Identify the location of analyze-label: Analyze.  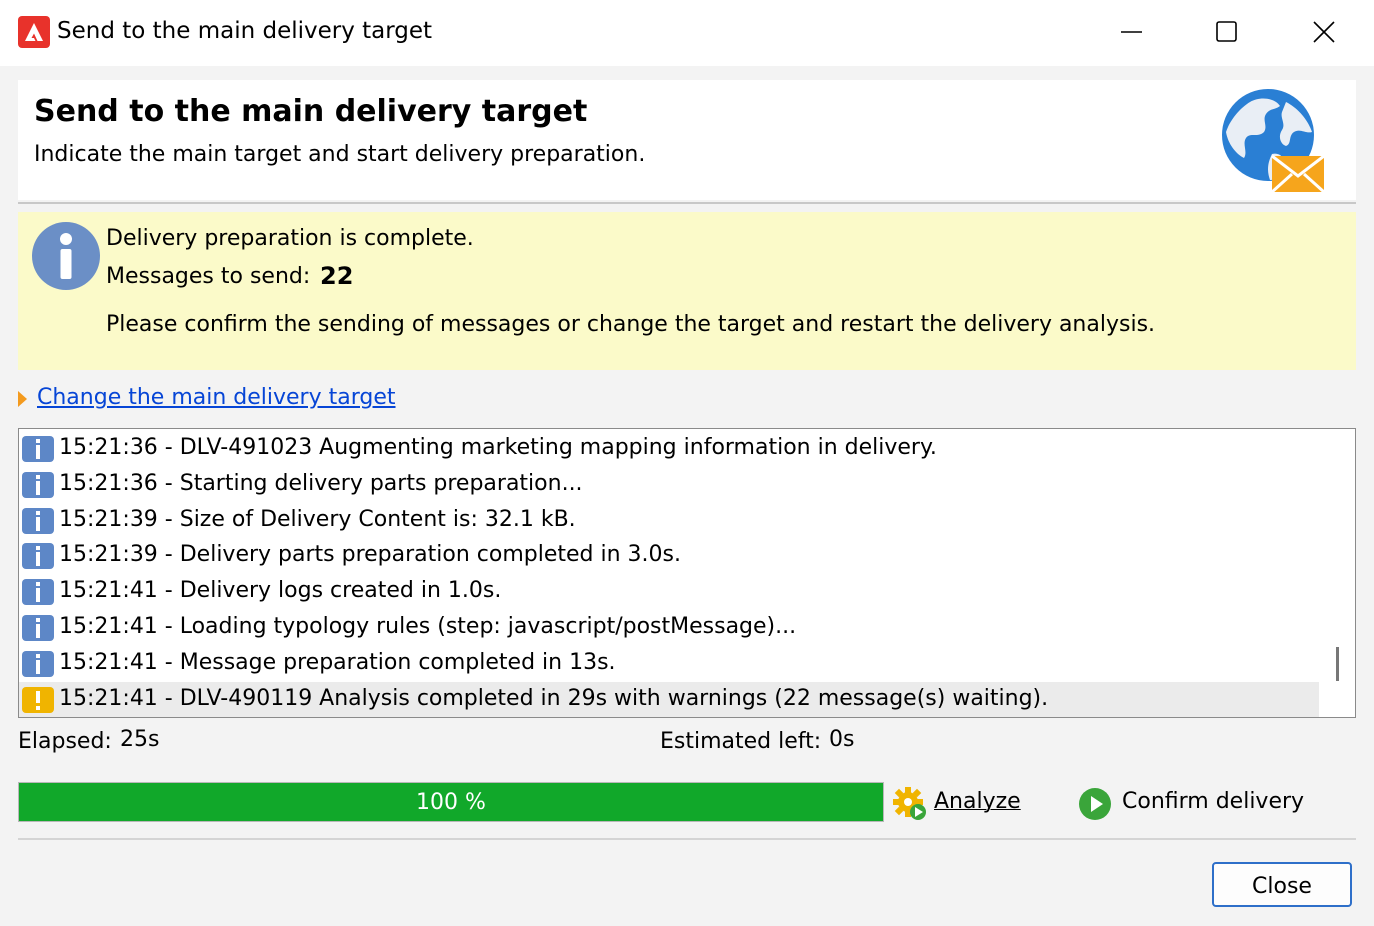
(977, 801).